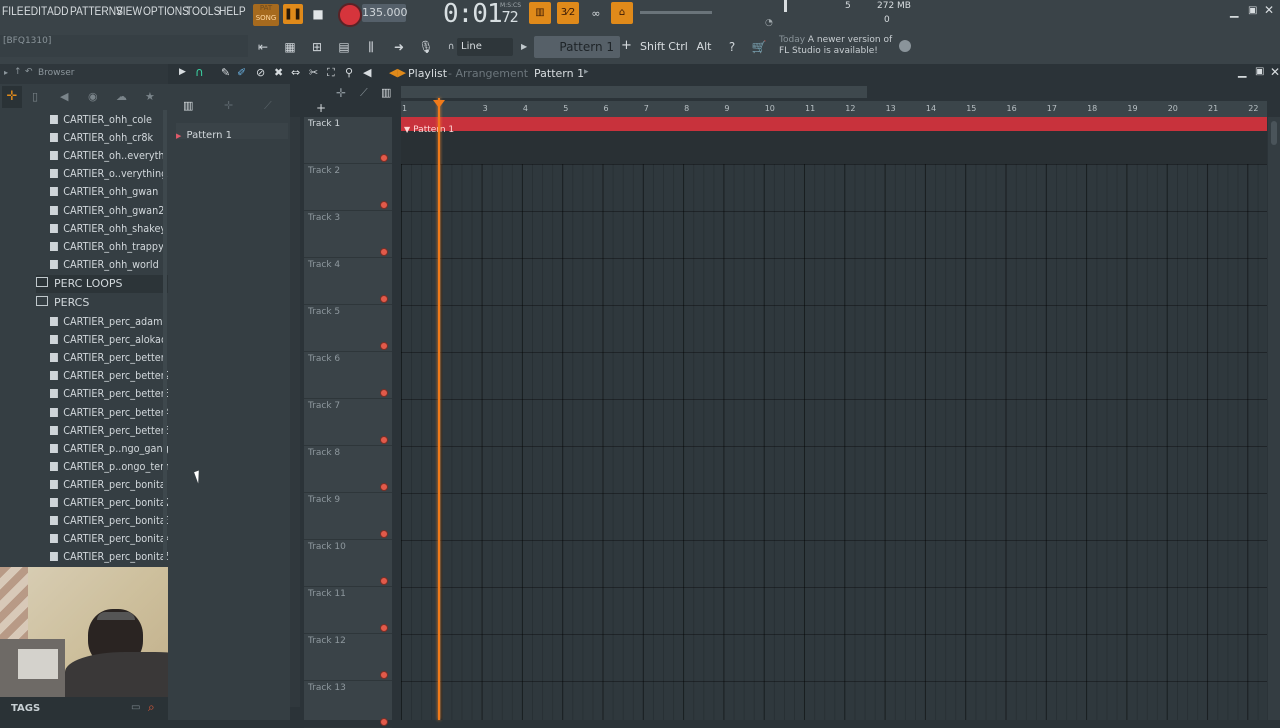 The width and height of the screenshot is (1280, 728). What do you see at coordinates (331, 73) in the screenshot?
I see `select-tool-icon: ⛶` at bounding box center [331, 73].